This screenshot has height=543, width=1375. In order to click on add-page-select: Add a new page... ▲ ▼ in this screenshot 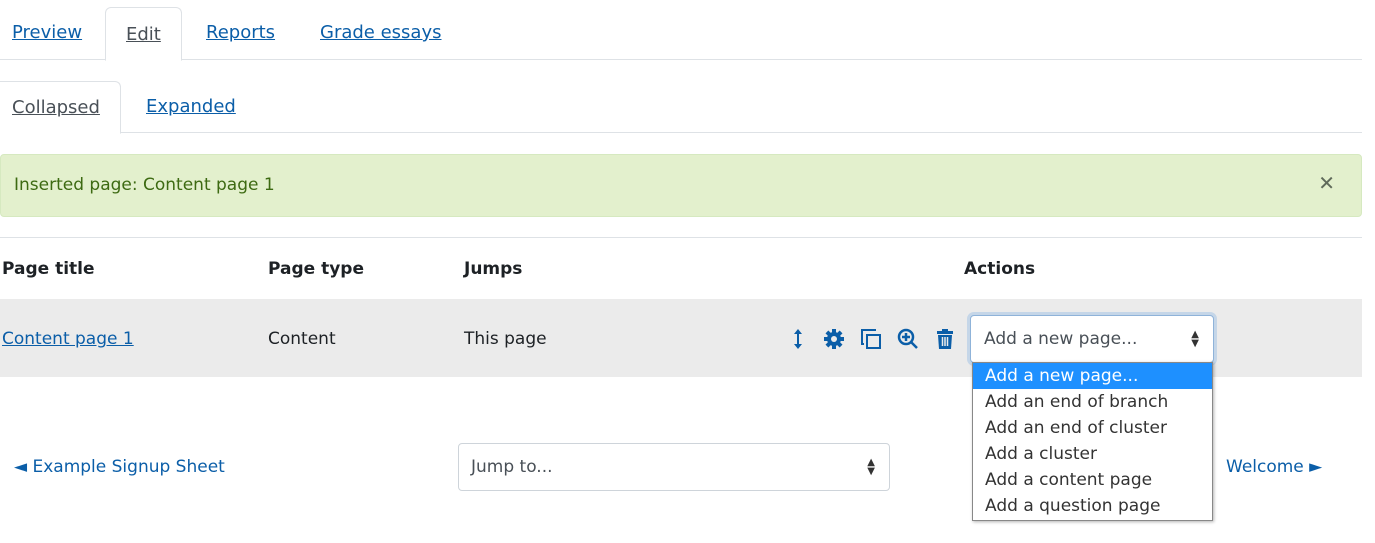, I will do `click(1092, 339)`.